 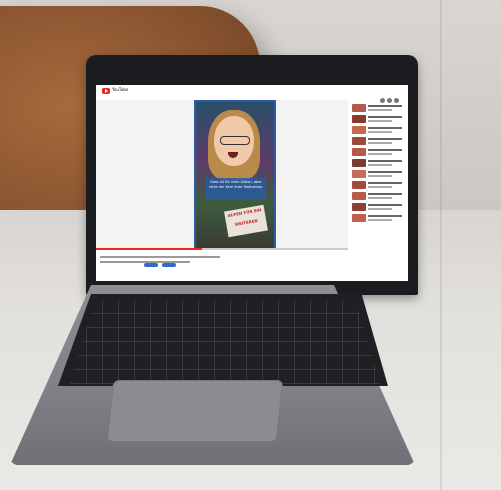 What do you see at coordinates (390, 95) in the screenshot?
I see `header-icons` at bounding box center [390, 95].